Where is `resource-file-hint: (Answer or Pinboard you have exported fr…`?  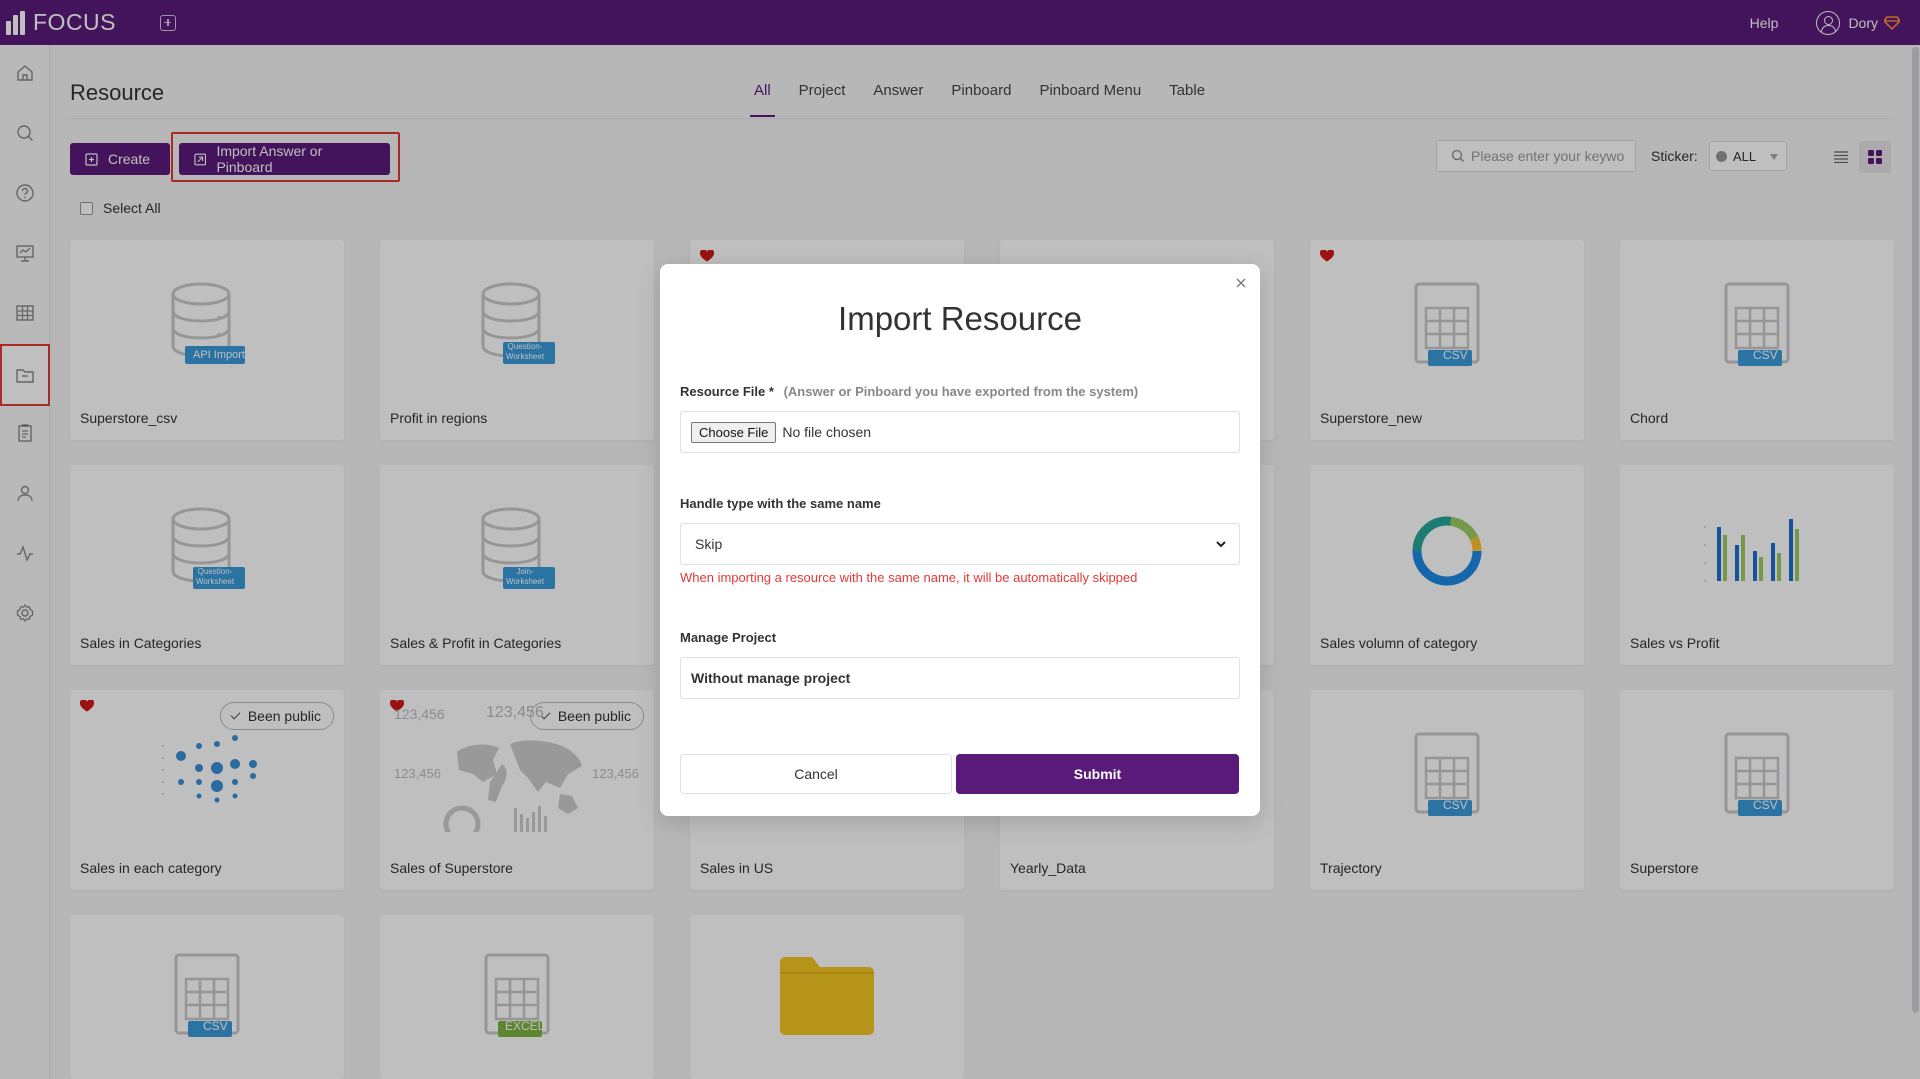 resource-file-hint: (Answer or Pinboard you have exported fr… is located at coordinates (961, 391).